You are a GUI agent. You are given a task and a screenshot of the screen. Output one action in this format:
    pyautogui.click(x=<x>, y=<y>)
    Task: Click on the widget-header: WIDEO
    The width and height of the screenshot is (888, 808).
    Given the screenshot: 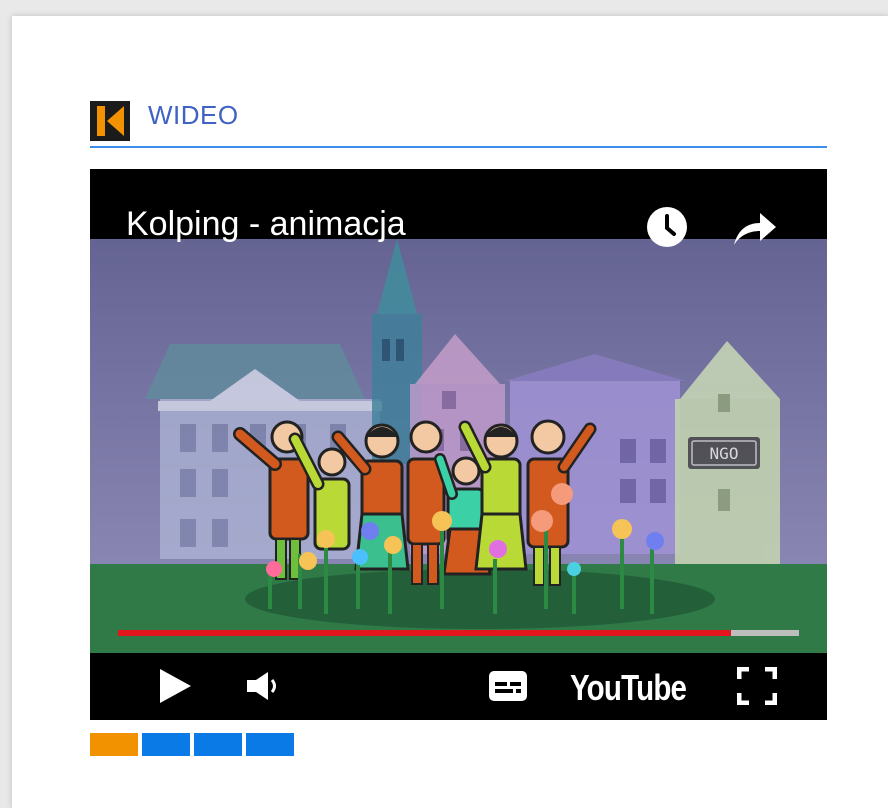 What is the action you would take?
    pyautogui.click(x=458, y=121)
    